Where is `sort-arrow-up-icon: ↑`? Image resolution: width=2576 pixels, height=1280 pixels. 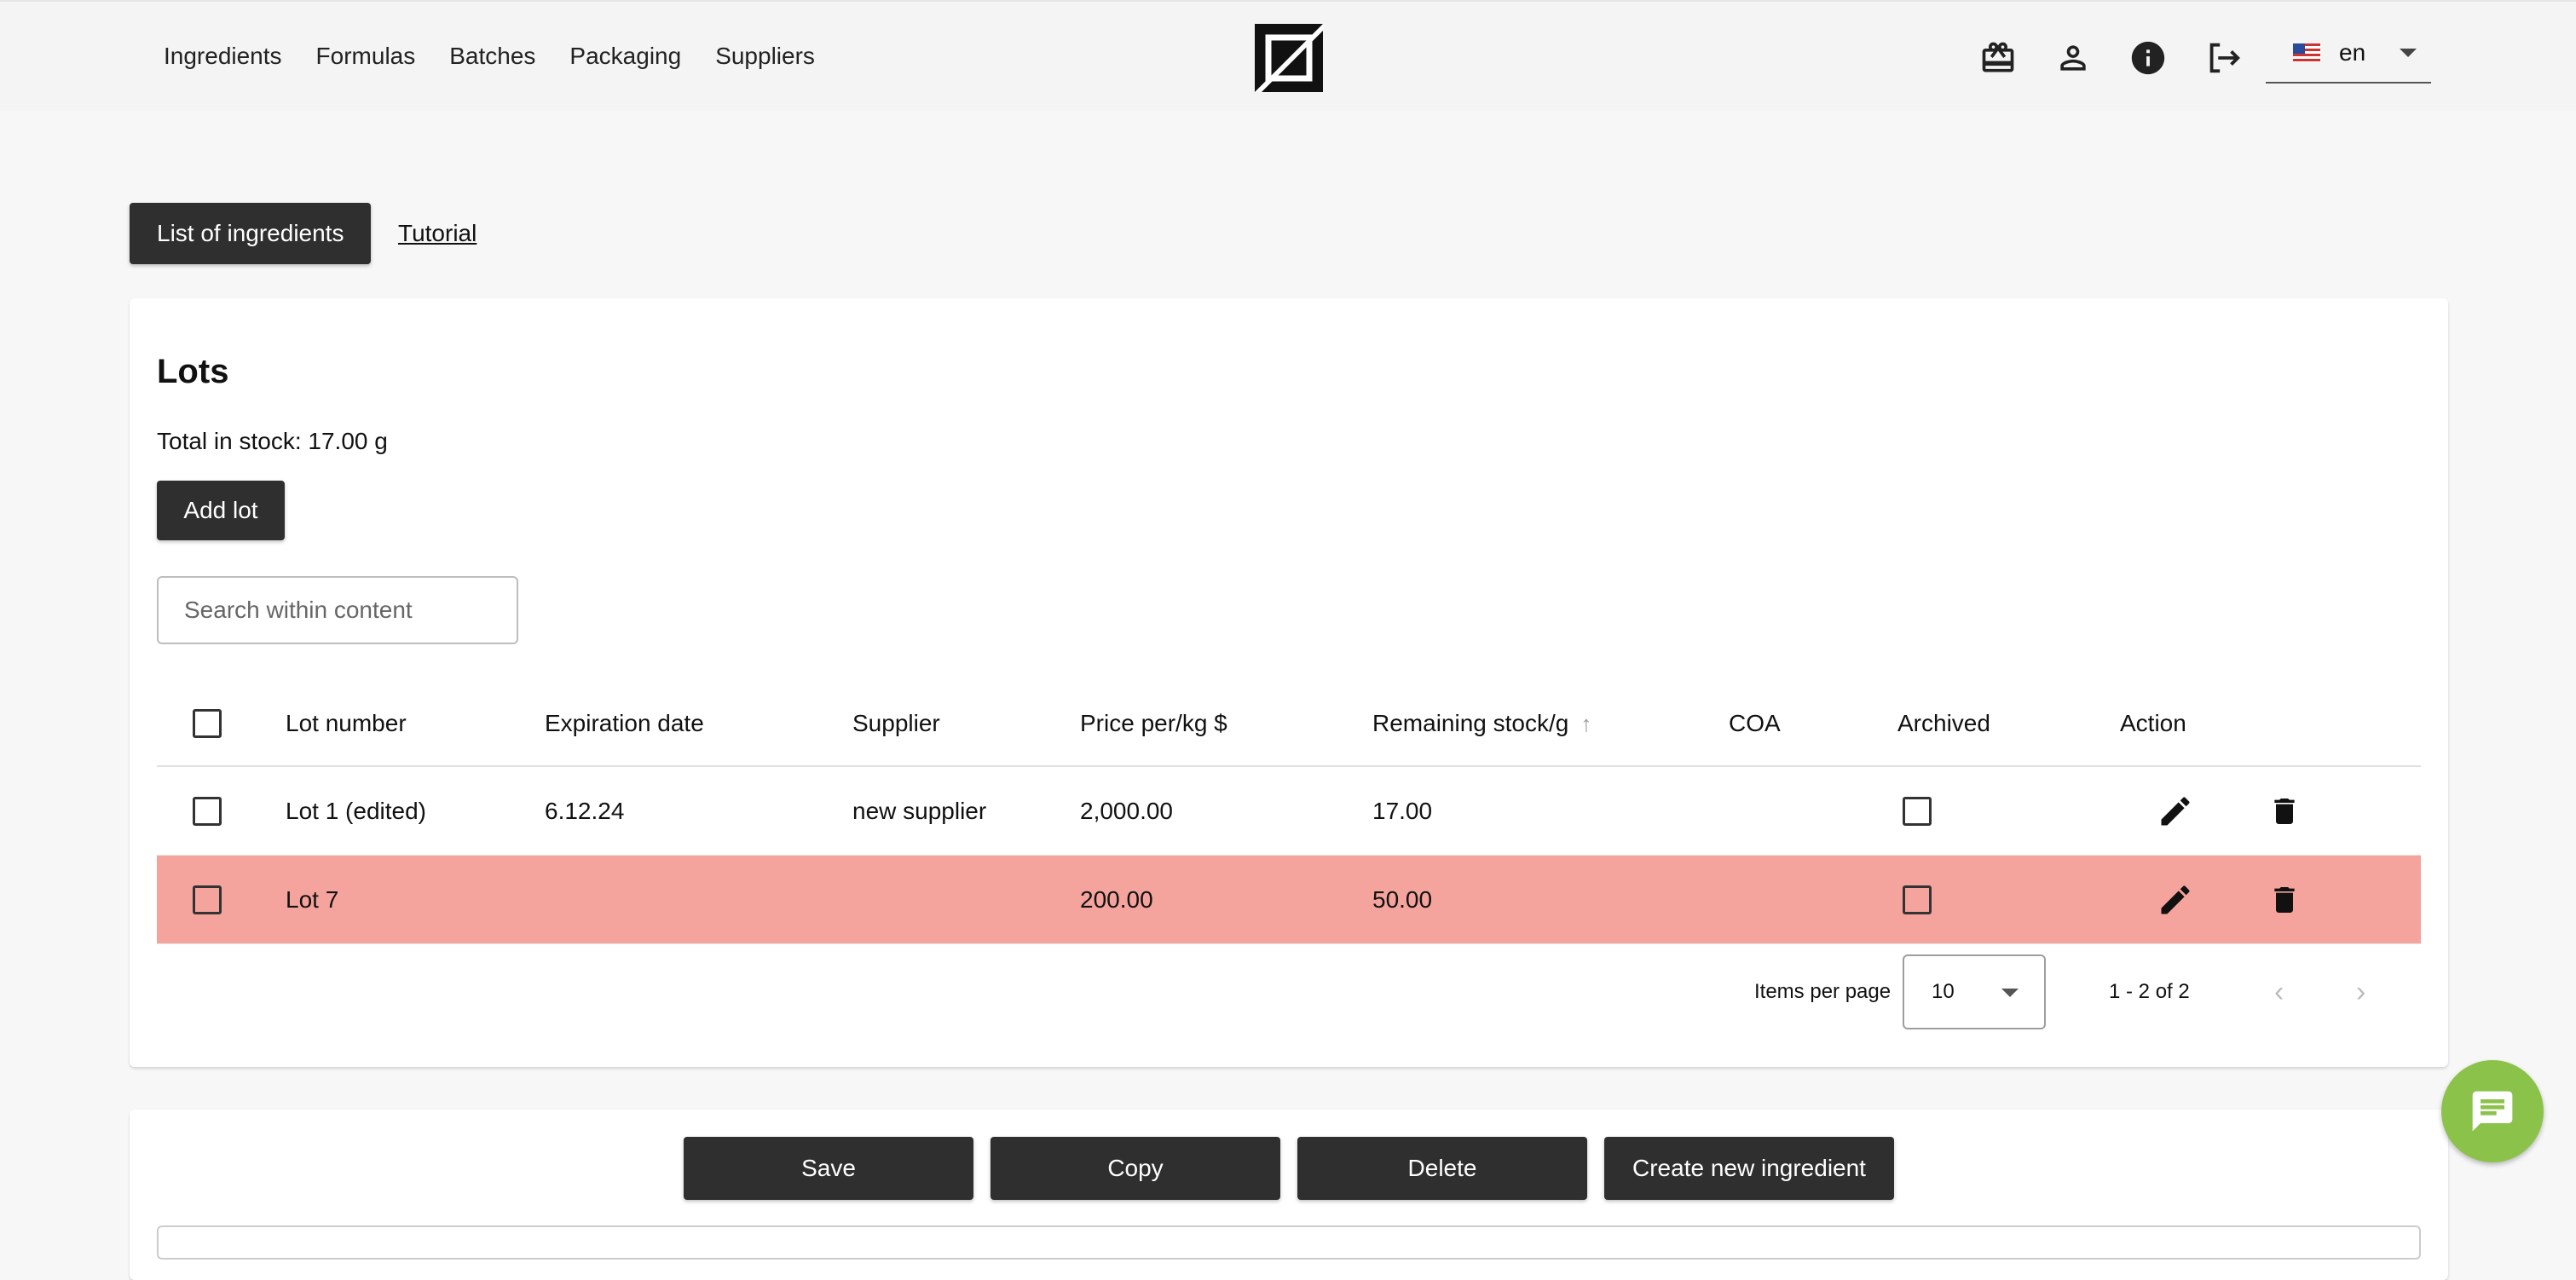
sort-arrow-up-icon: ↑ is located at coordinates (1585, 724).